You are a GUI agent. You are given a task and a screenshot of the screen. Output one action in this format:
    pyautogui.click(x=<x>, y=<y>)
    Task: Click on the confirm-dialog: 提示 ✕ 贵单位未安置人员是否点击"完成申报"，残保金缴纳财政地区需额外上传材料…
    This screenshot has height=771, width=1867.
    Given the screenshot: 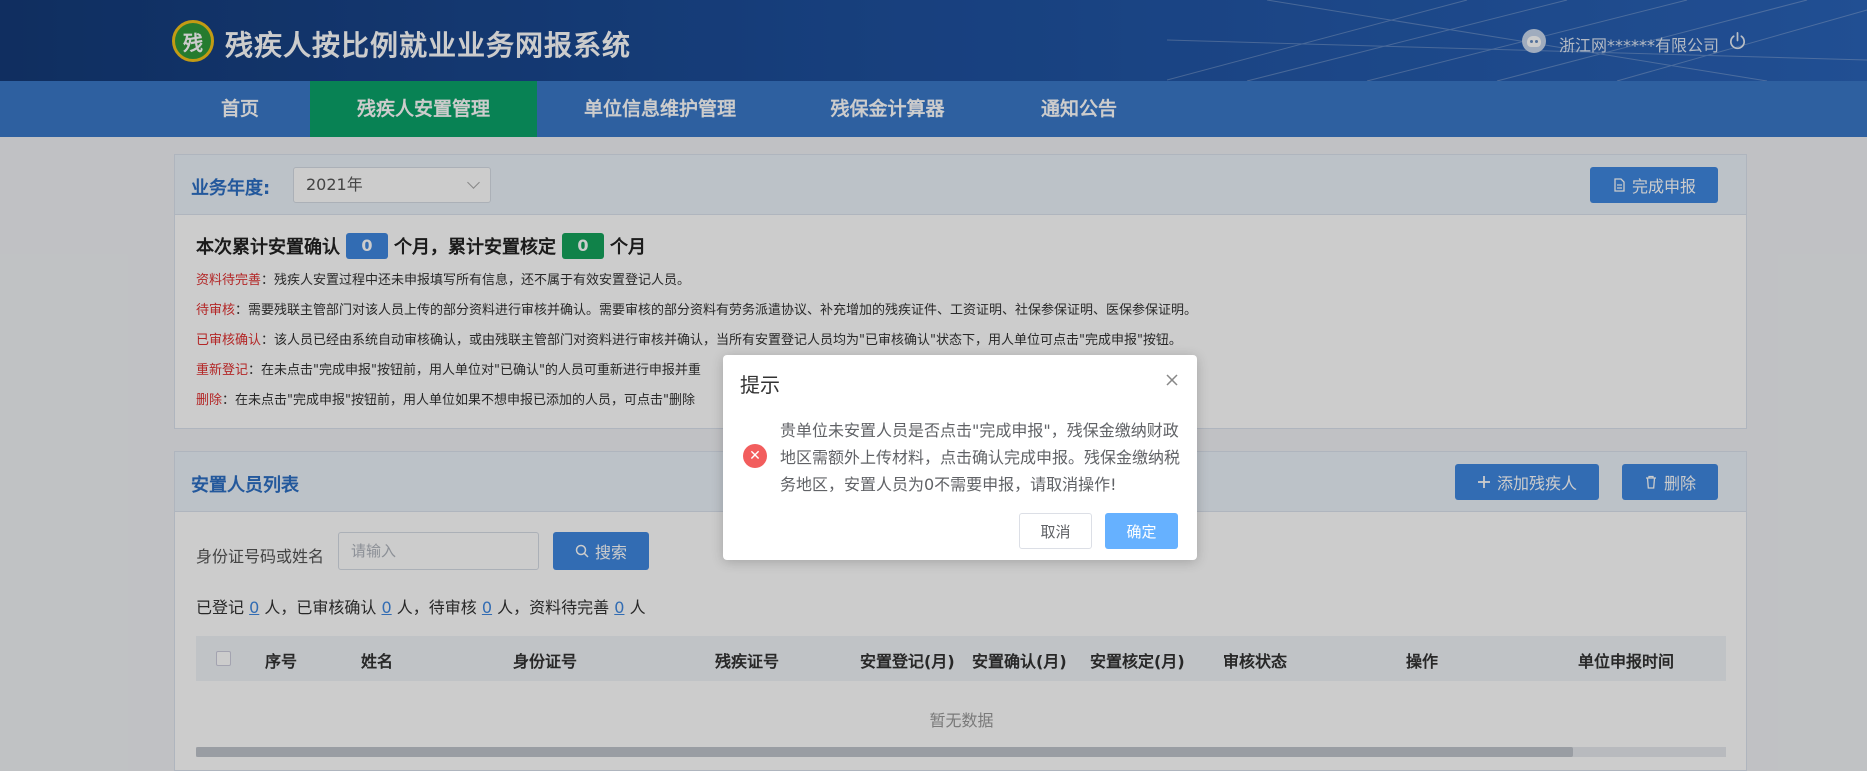 What is the action you would take?
    pyautogui.click(x=960, y=457)
    